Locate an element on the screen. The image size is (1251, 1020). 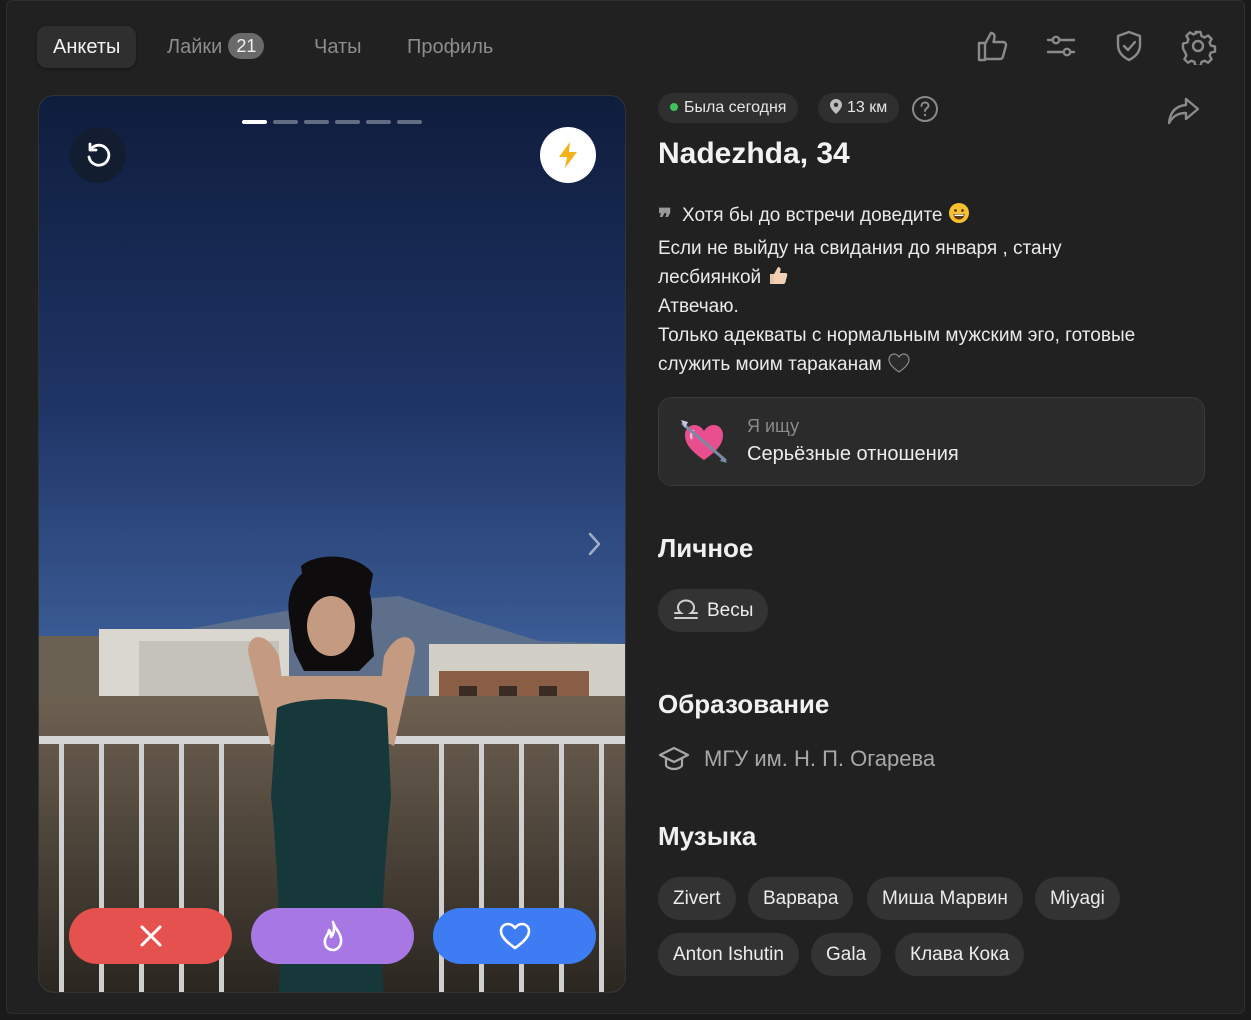
online-dot-icon is located at coordinates (674, 107).